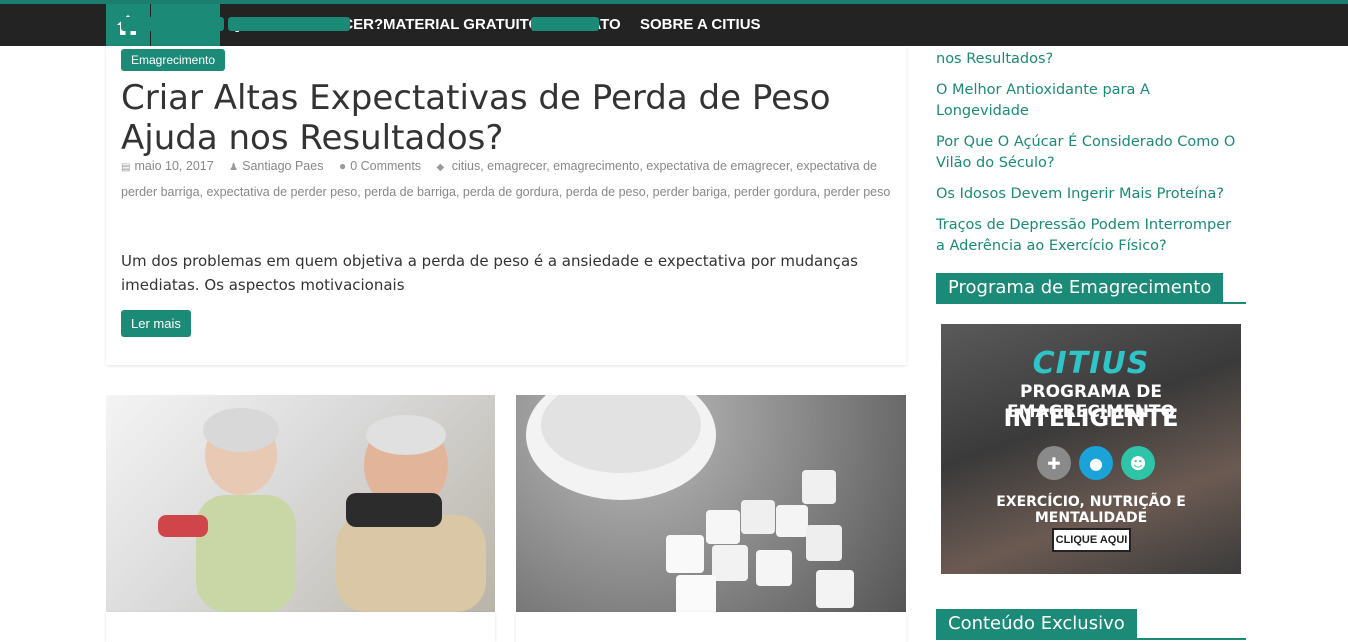 This screenshot has height=642, width=1348. What do you see at coordinates (156, 323) in the screenshot?
I see `read-more-button: Ler mais` at bounding box center [156, 323].